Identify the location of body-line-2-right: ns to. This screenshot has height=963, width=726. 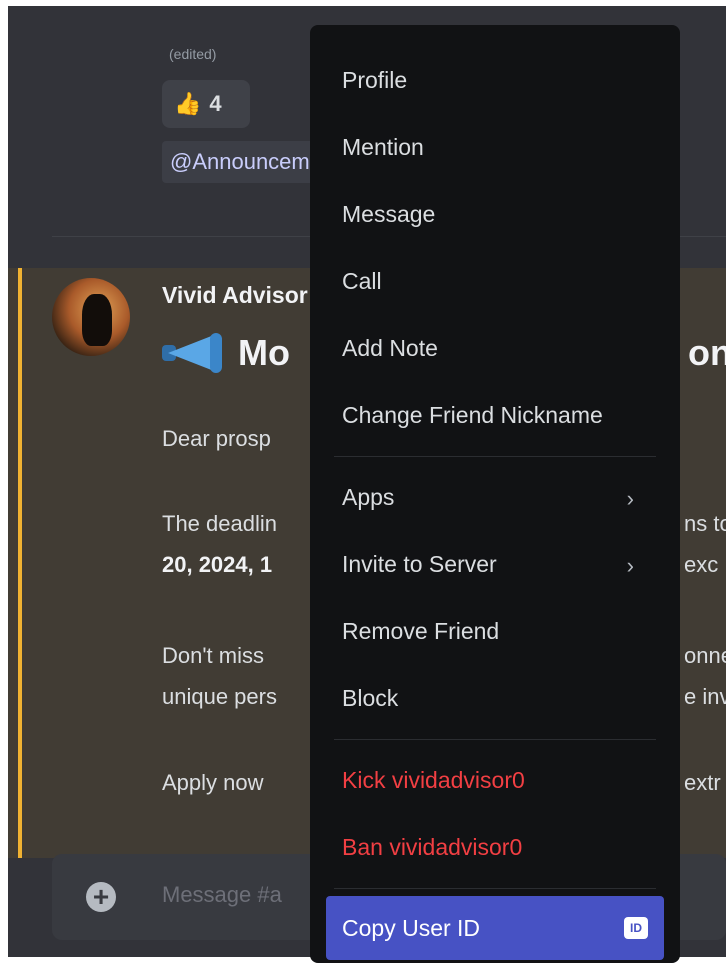
(705, 523).